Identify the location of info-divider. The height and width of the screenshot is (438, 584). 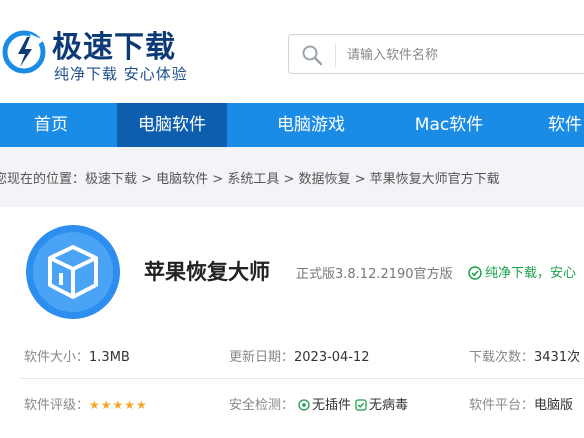
(302, 378).